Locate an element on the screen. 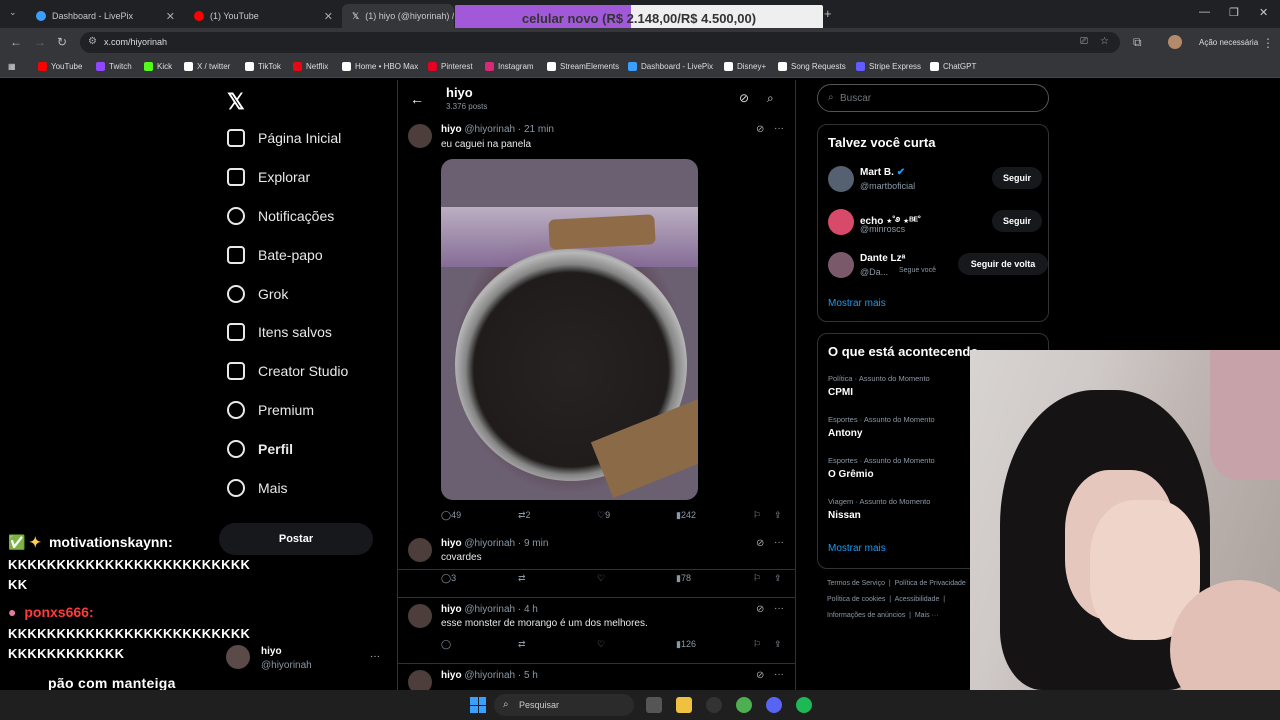 The width and height of the screenshot is (1280, 720). user-handle: @minroscs is located at coordinates (882, 229).